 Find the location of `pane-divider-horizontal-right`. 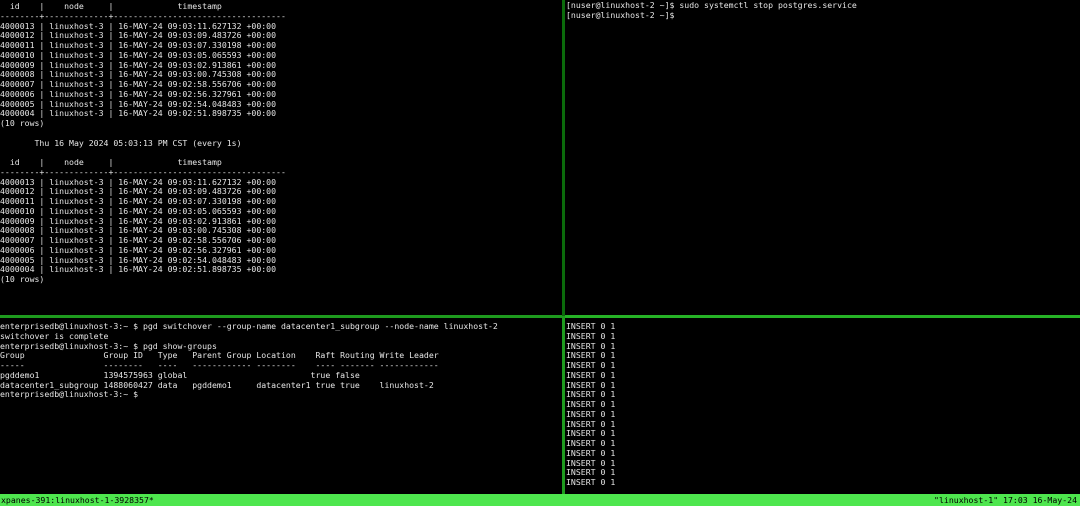

pane-divider-horizontal-right is located at coordinates (822, 316).